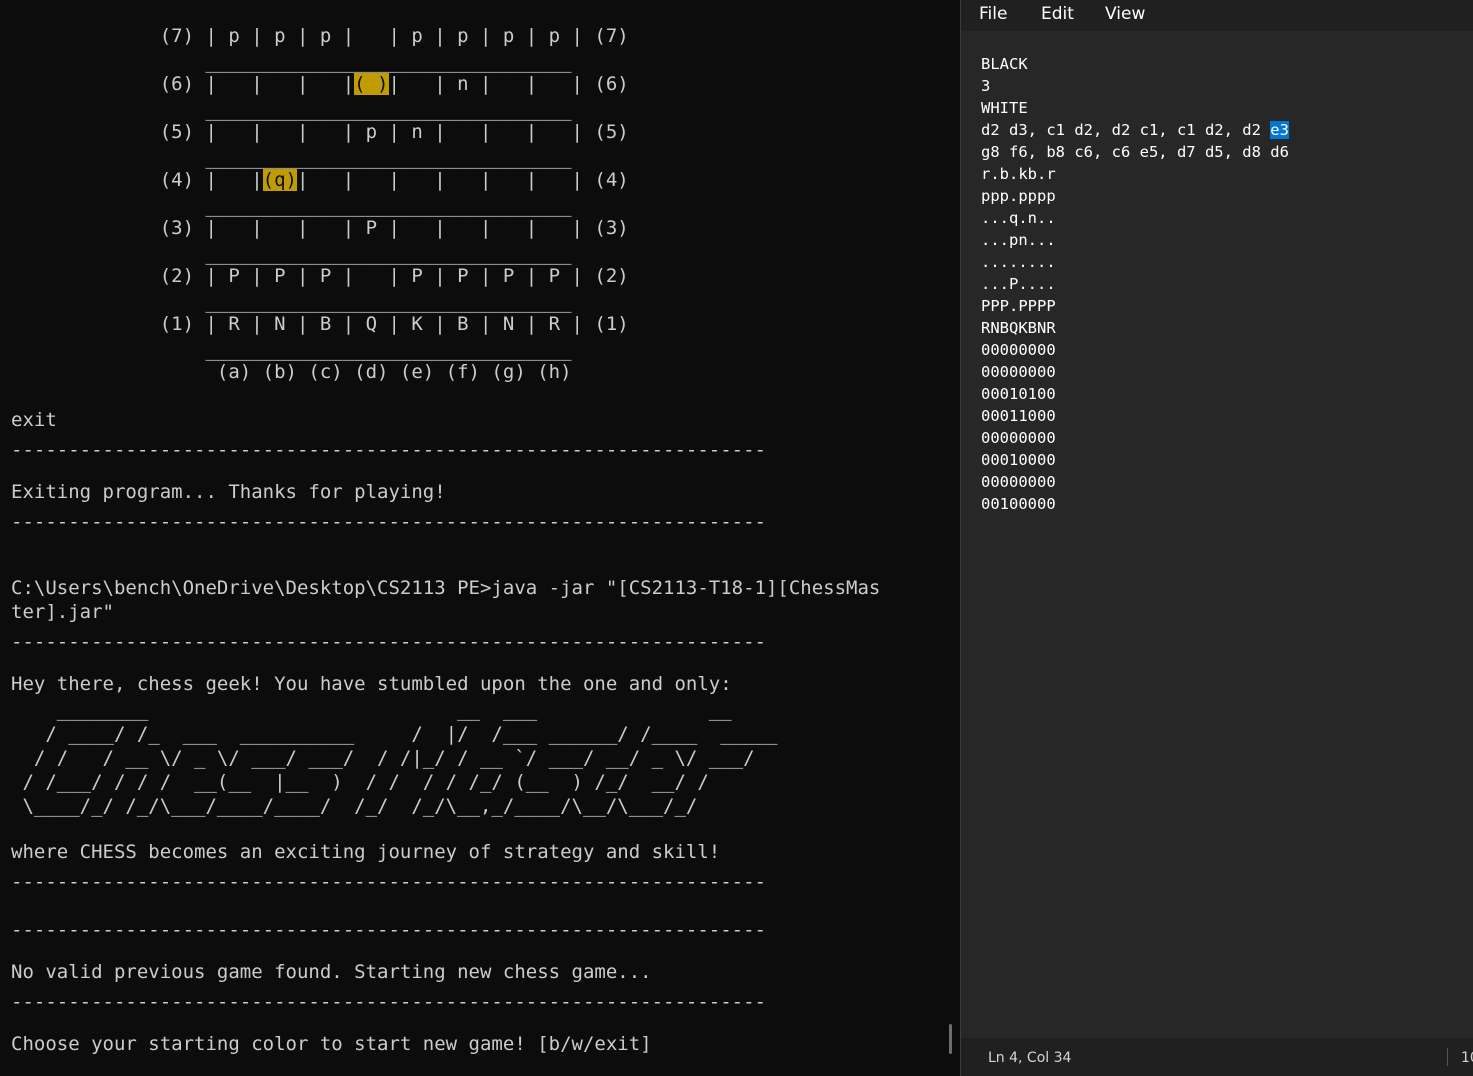 This screenshot has width=1473, height=1076. I want to click on terminal-text: | | | | | | | (4), so click(463, 180).